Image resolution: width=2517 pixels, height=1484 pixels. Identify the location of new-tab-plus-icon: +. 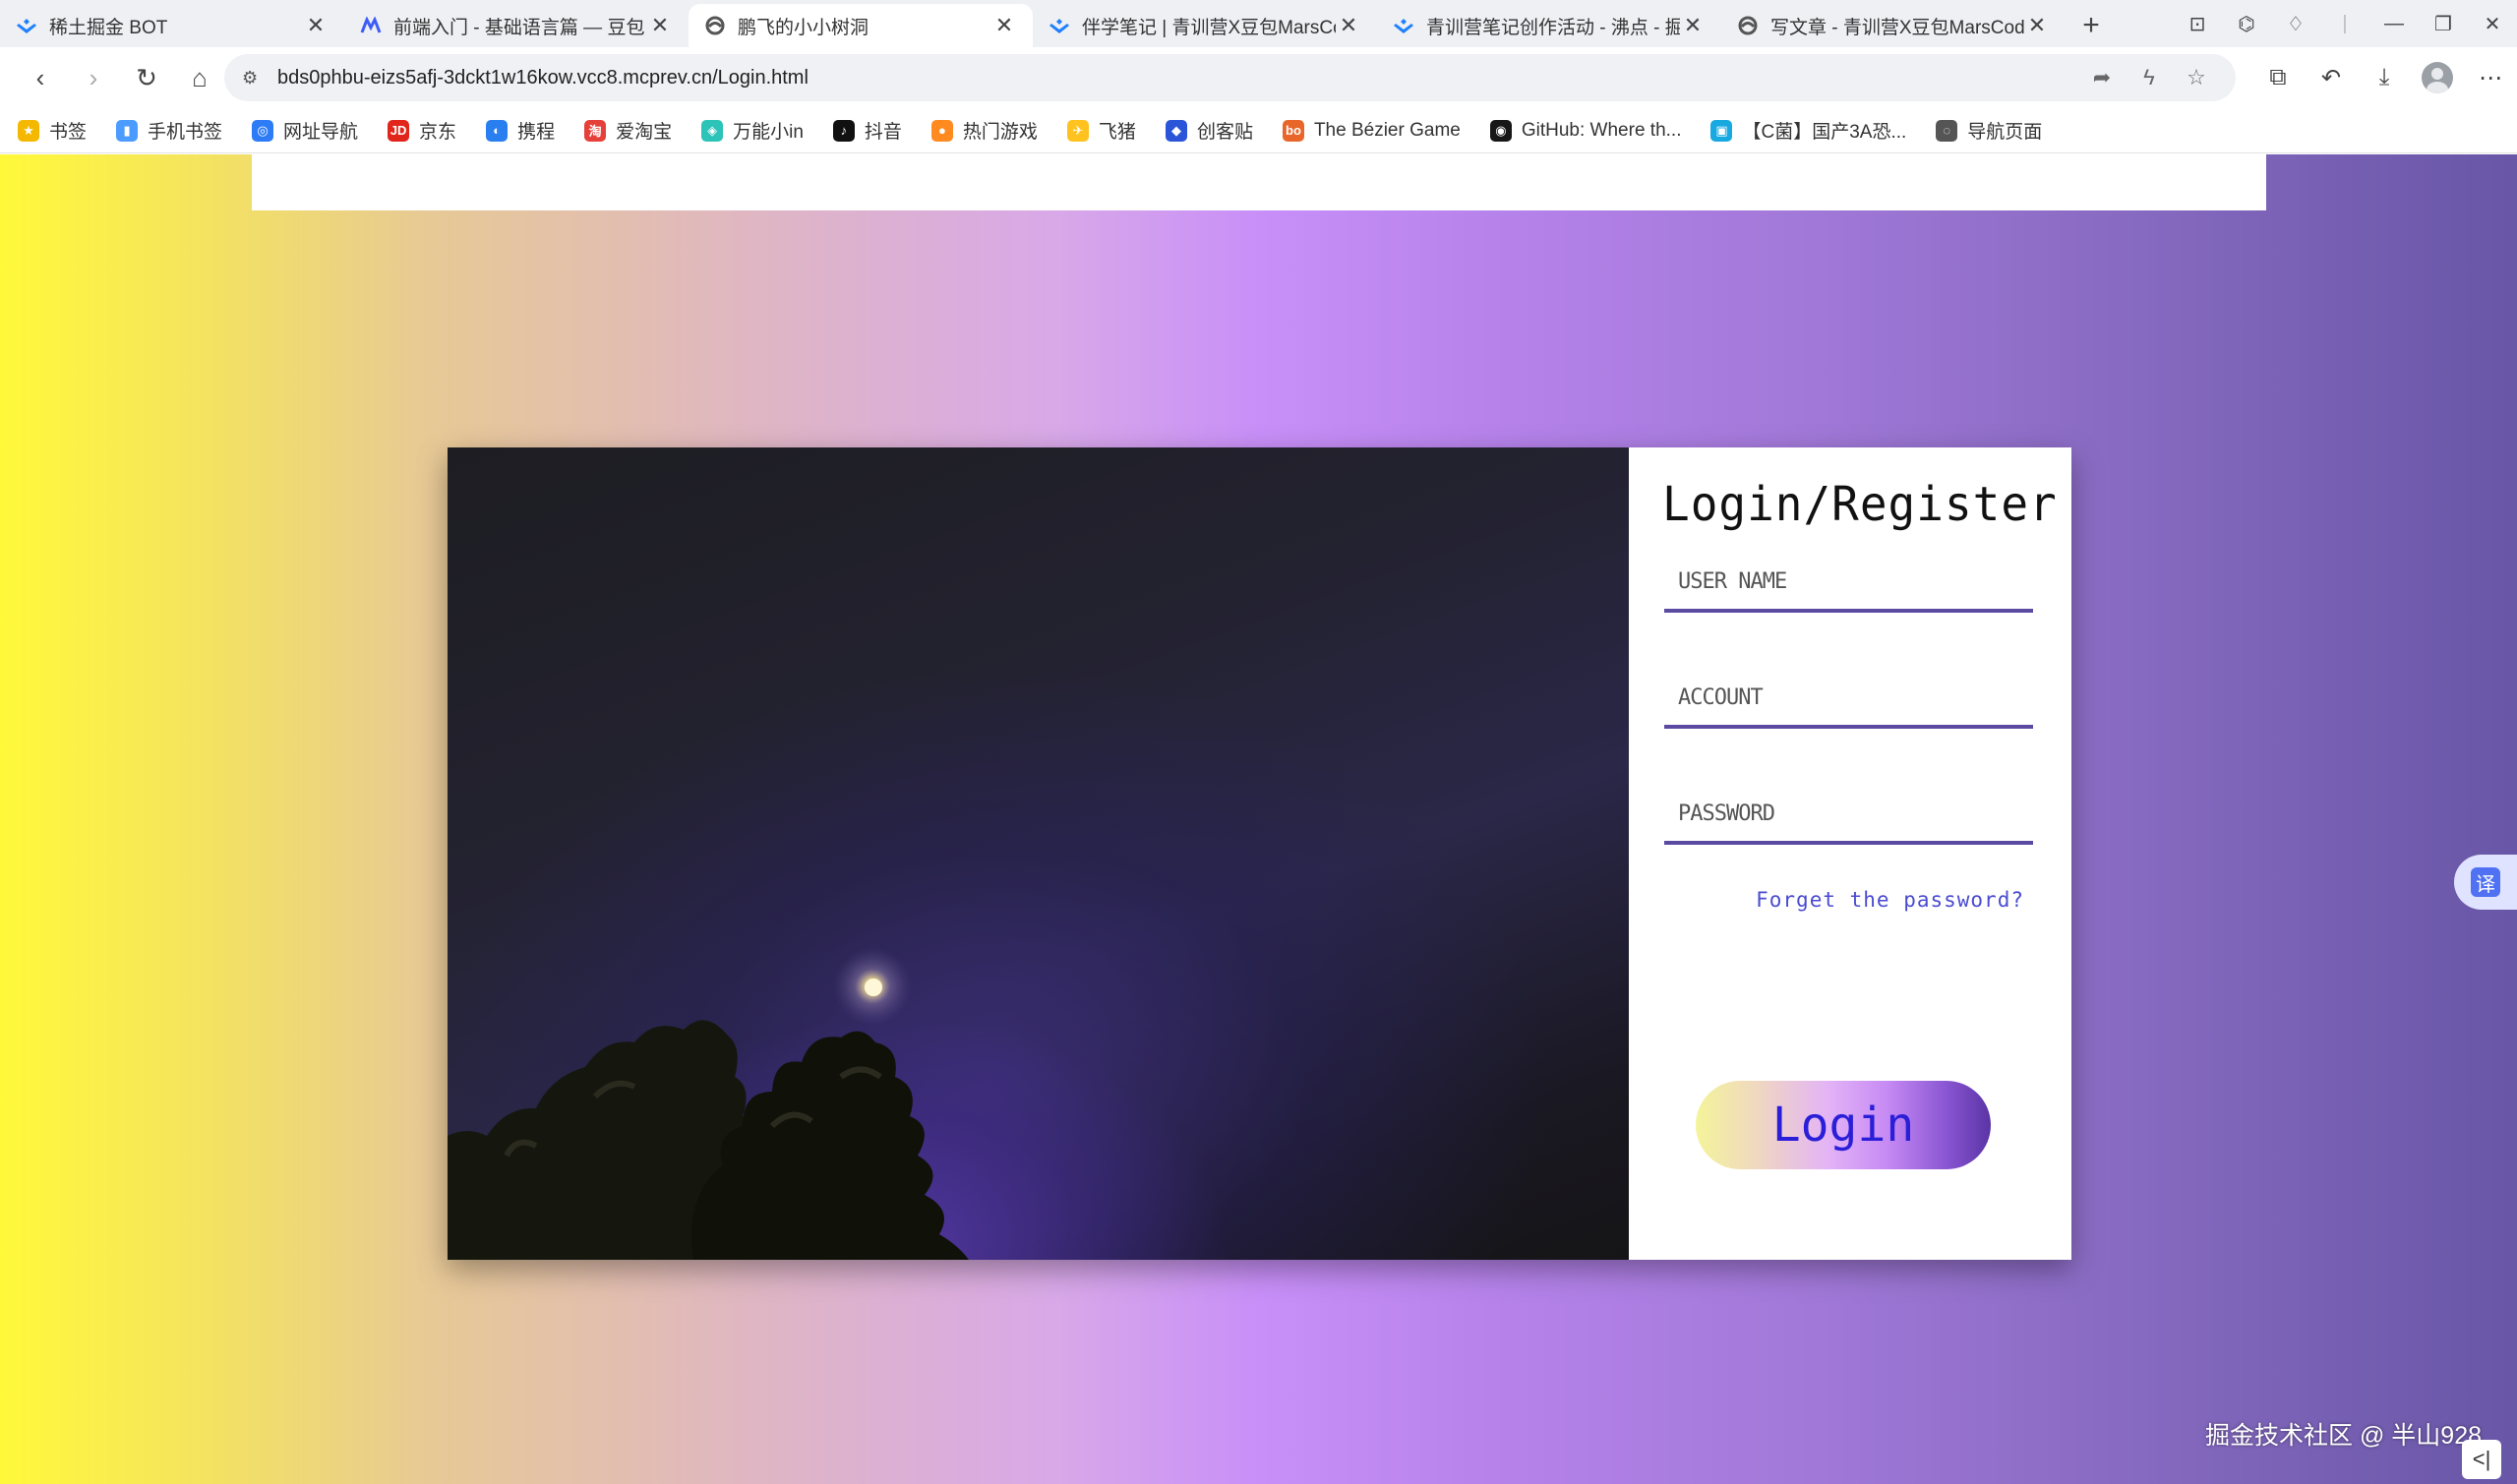
(2092, 26).